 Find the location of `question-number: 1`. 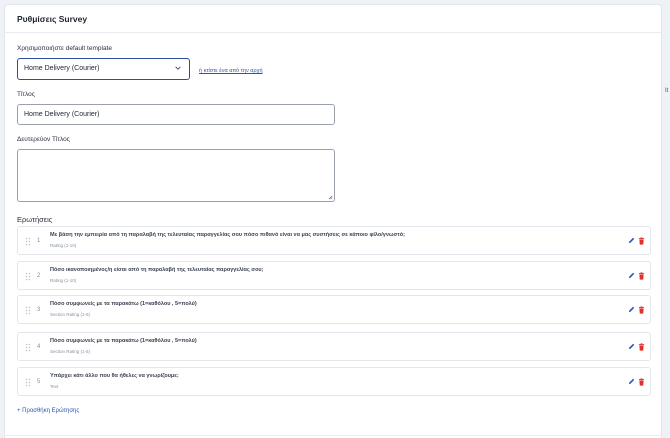

question-number: 1 is located at coordinates (39, 241).